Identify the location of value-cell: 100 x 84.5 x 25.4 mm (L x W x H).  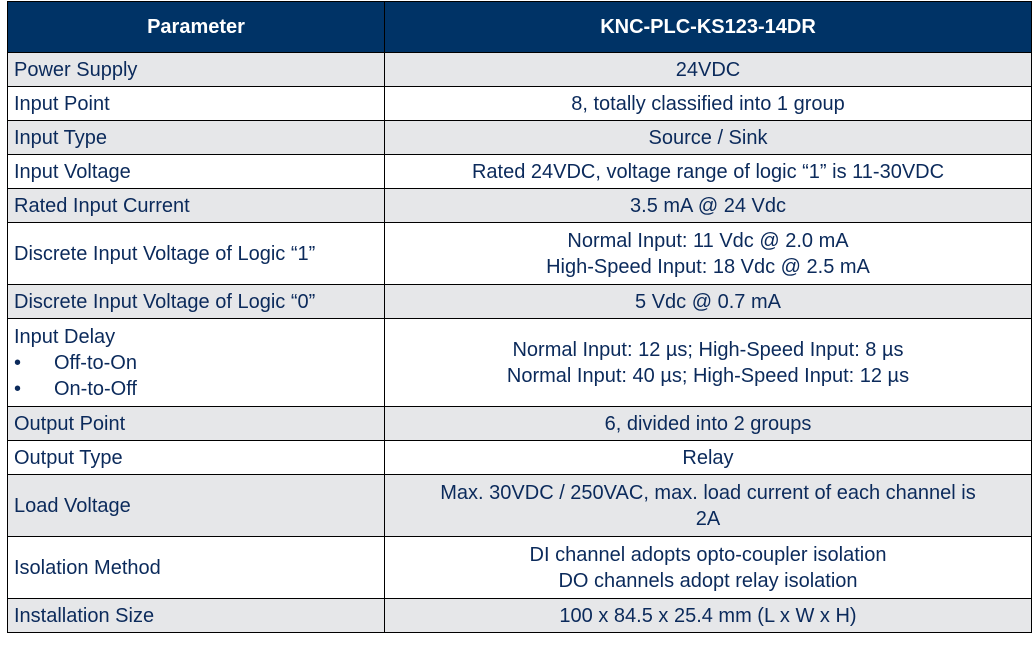
(708, 615).